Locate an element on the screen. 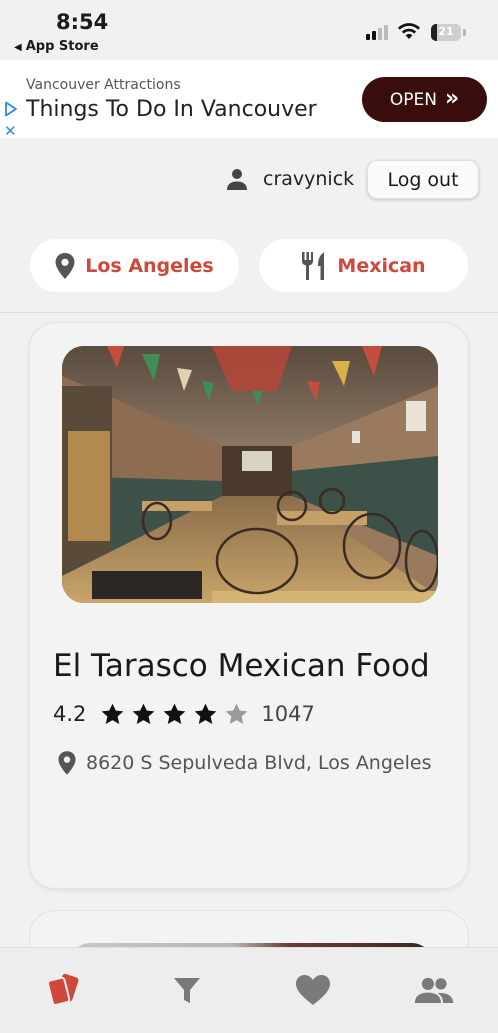 Image resolution: width=498 pixels, height=1033 pixels. logout-button: Log out is located at coordinates (423, 179).